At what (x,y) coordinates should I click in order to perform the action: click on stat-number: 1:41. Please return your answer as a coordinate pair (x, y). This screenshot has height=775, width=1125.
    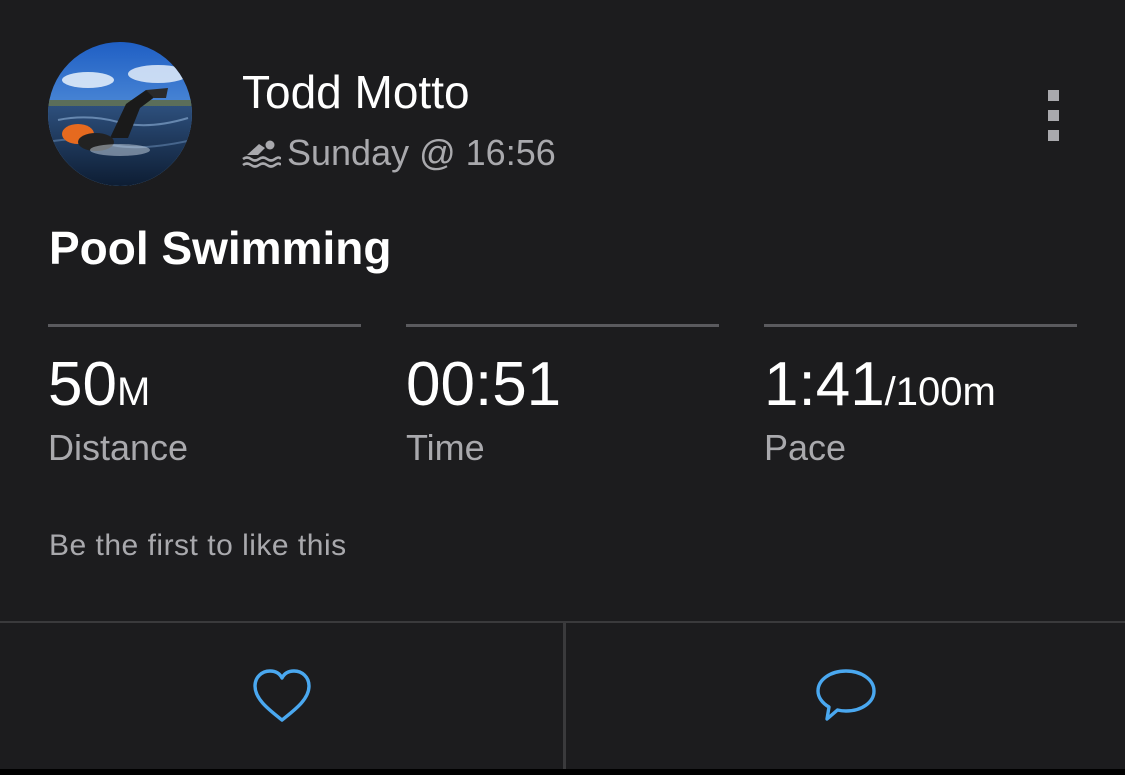
    Looking at the image, I should click on (824, 384).